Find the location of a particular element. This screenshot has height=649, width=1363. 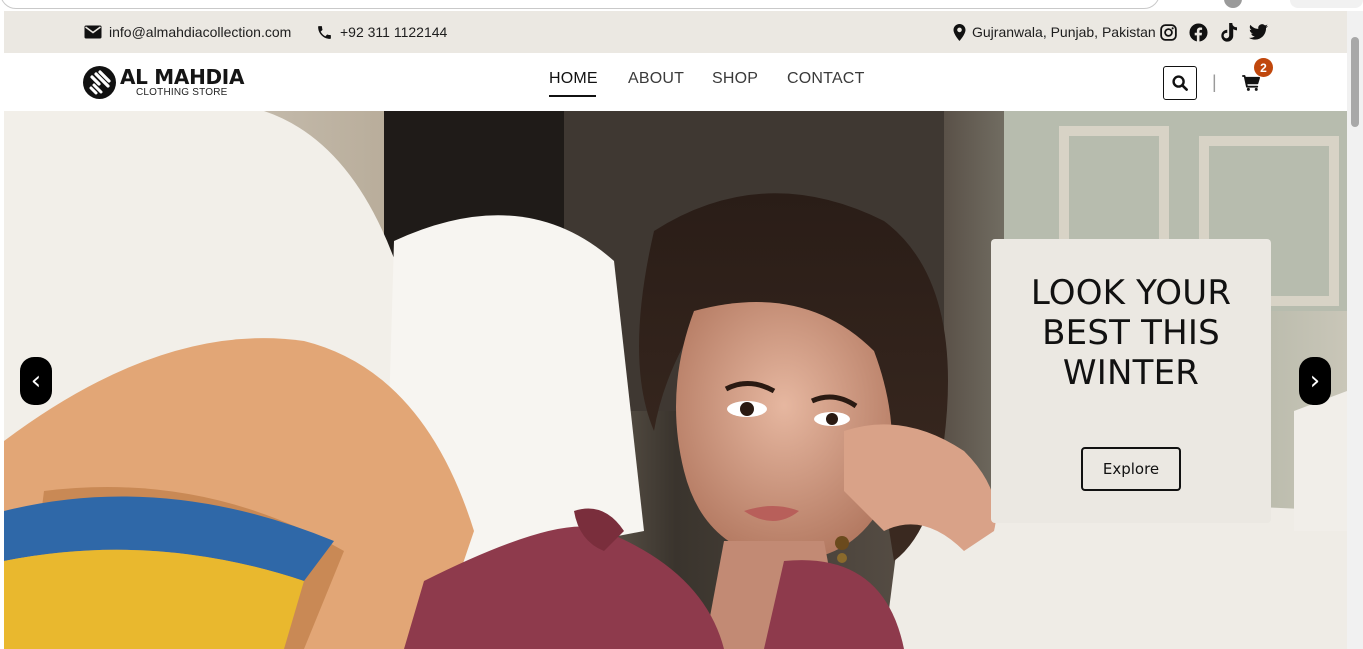

brand-tagline: CLOTHING STORE is located at coordinates (182, 92).